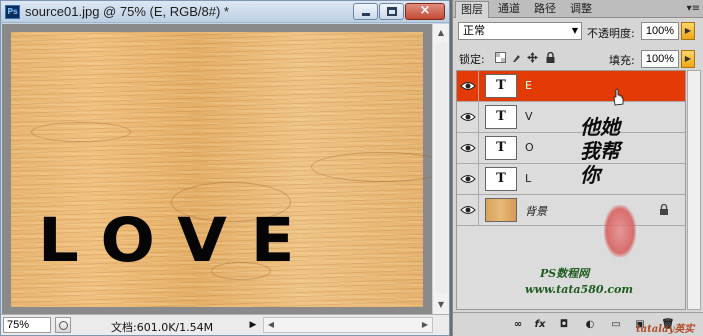 Image resolution: width=703 pixels, height=336 pixels. Describe the element at coordinates (529, 147) in the screenshot. I see `layer-name: O` at that location.